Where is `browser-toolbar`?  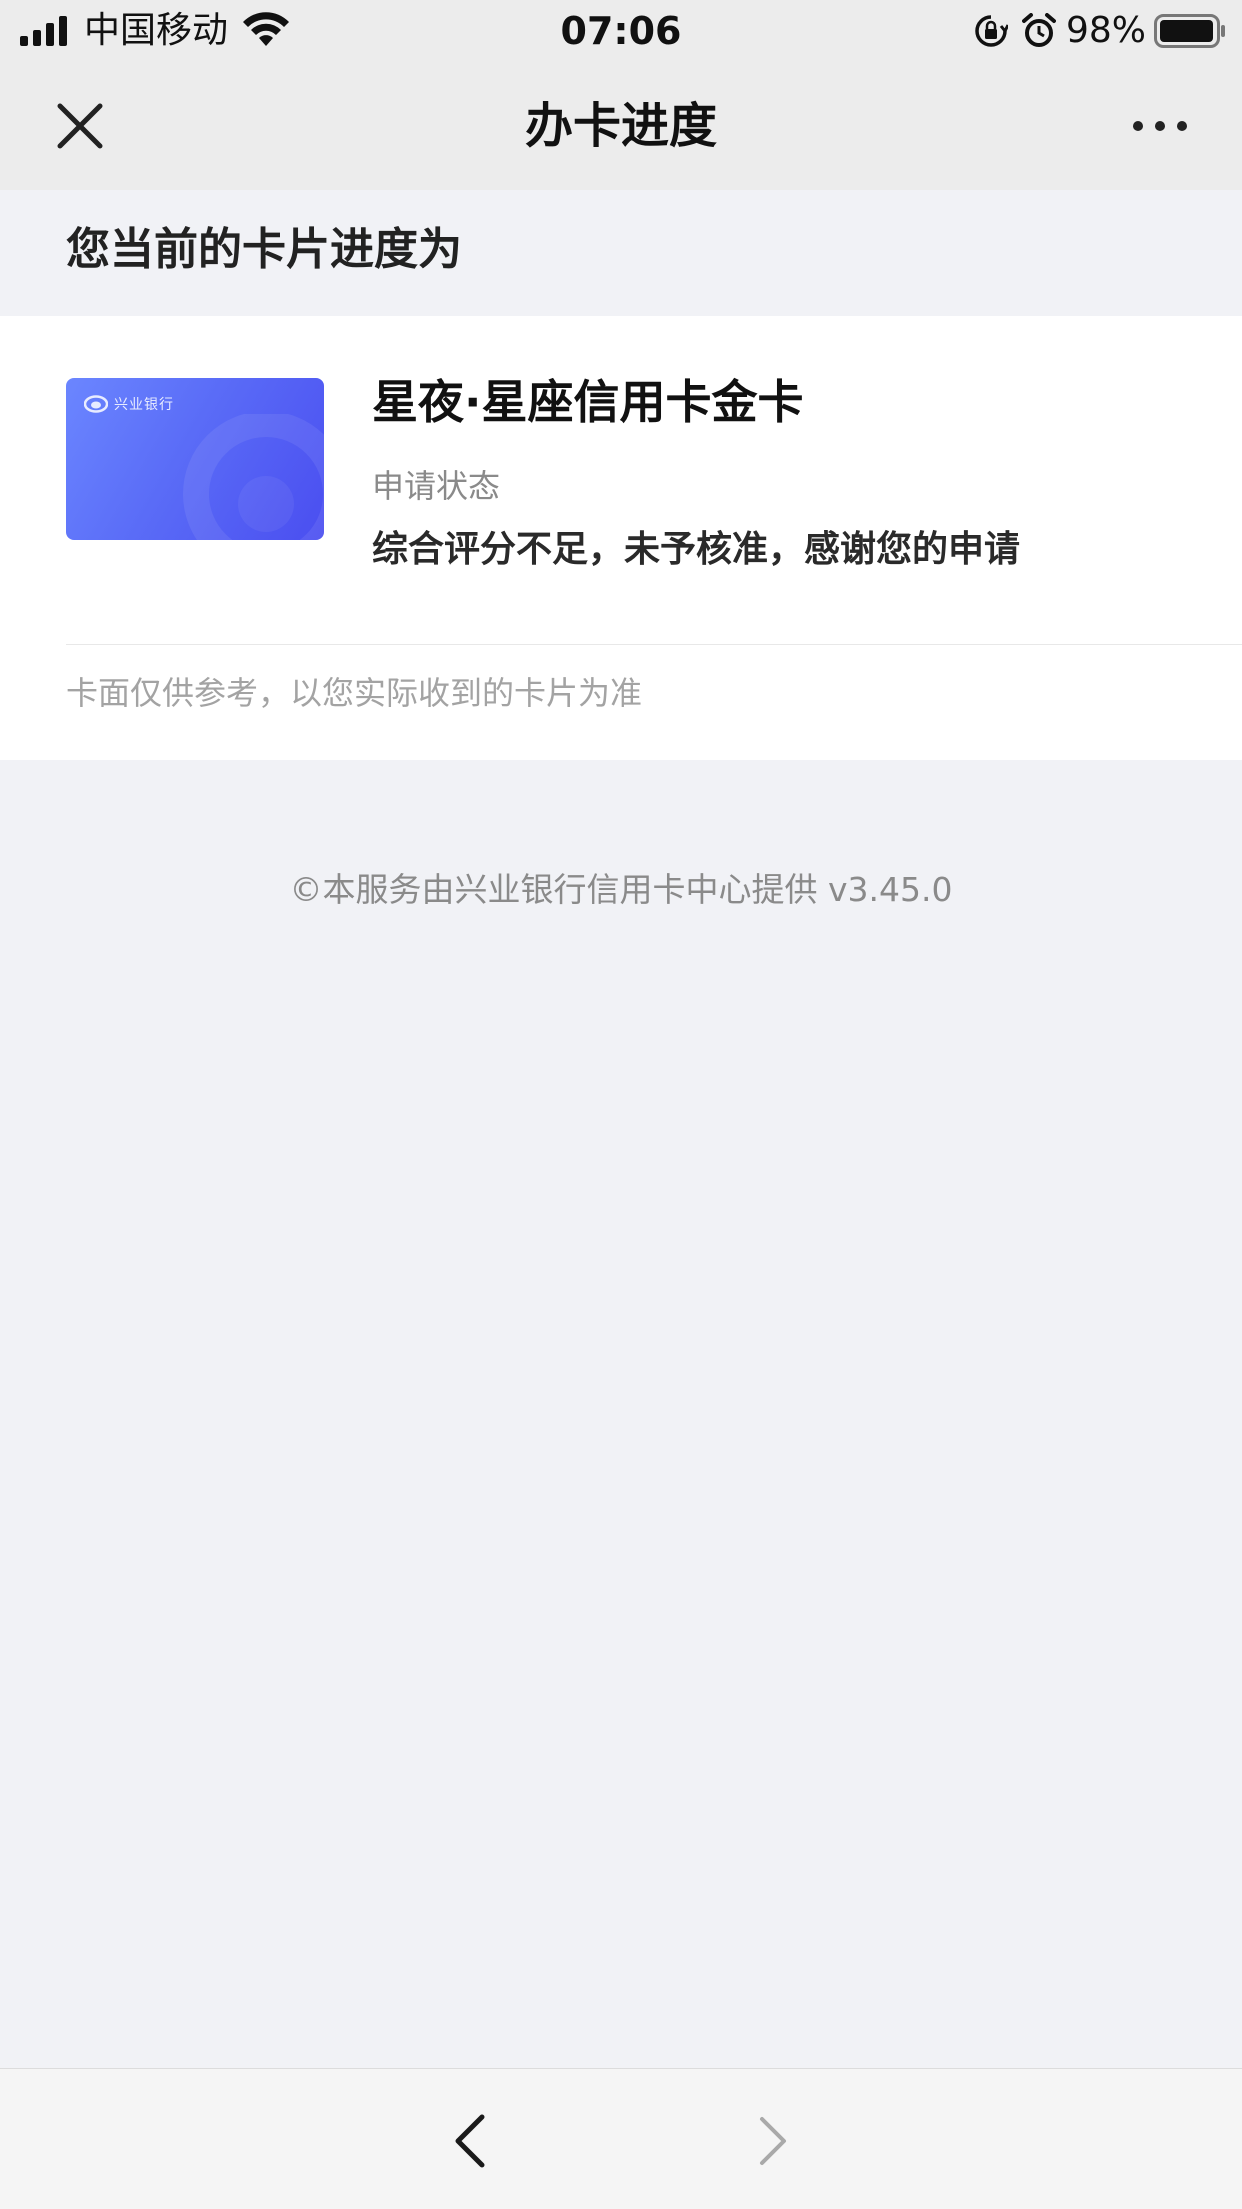
browser-toolbar is located at coordinates (621, 2138).